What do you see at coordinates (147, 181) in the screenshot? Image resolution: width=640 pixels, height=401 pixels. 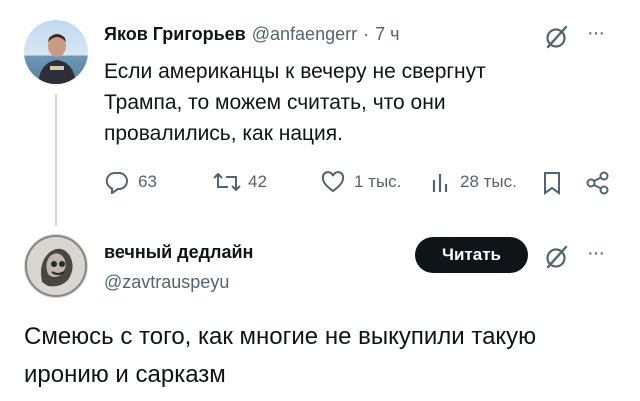 I see `reply-count: 63` at bounding box center [147, 181].